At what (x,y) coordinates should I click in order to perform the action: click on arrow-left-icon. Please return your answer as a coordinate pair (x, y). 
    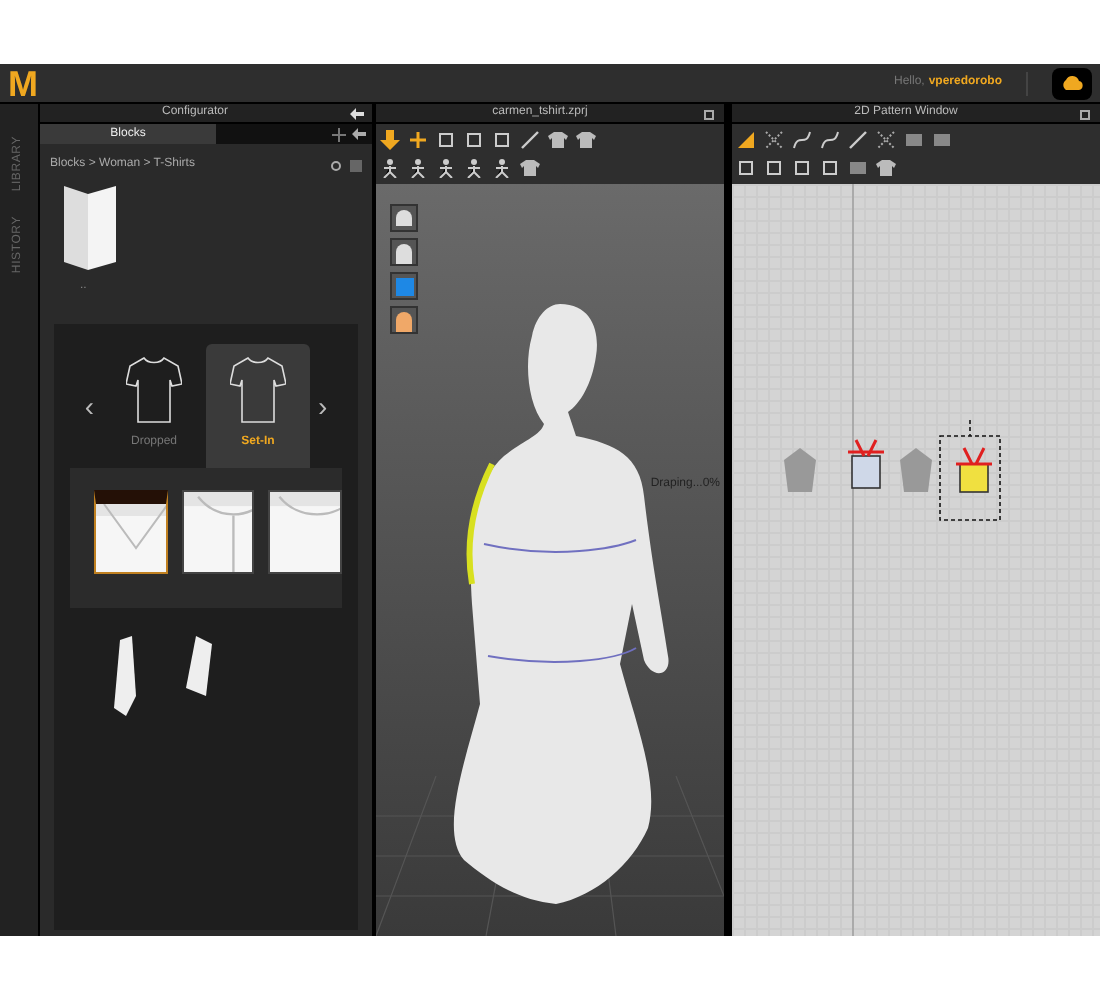
    Looking at the image, I should click on (357, 113).